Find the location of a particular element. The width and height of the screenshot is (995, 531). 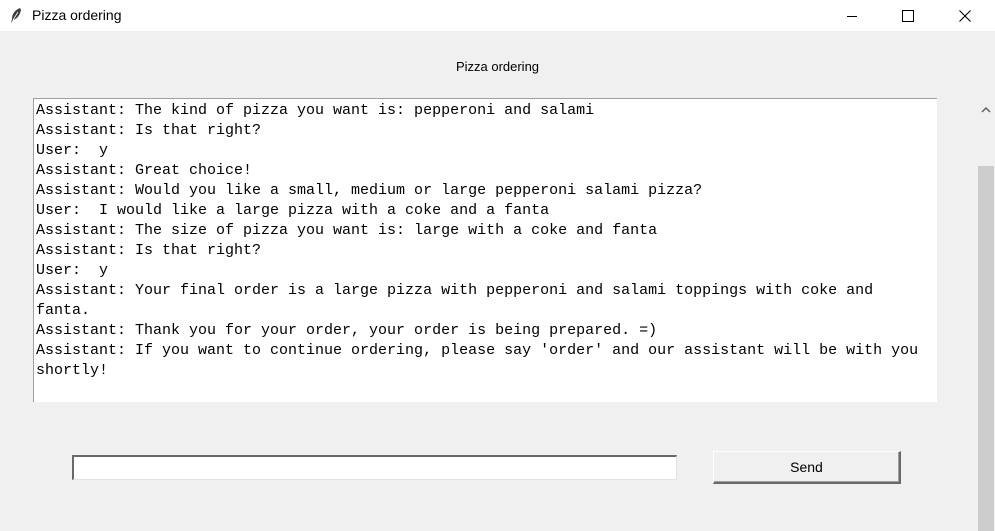

title-bar: Pizza ordering is located at coordinates (497, 15).